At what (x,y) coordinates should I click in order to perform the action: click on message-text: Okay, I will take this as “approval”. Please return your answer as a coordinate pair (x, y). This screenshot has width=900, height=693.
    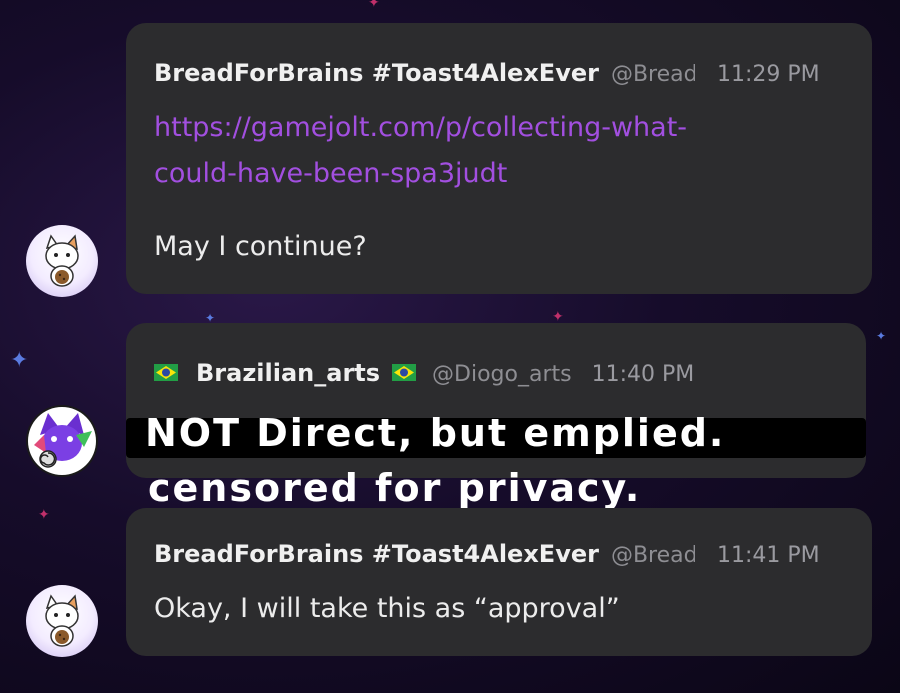
    Looking at the image, I should click on (387, 608).